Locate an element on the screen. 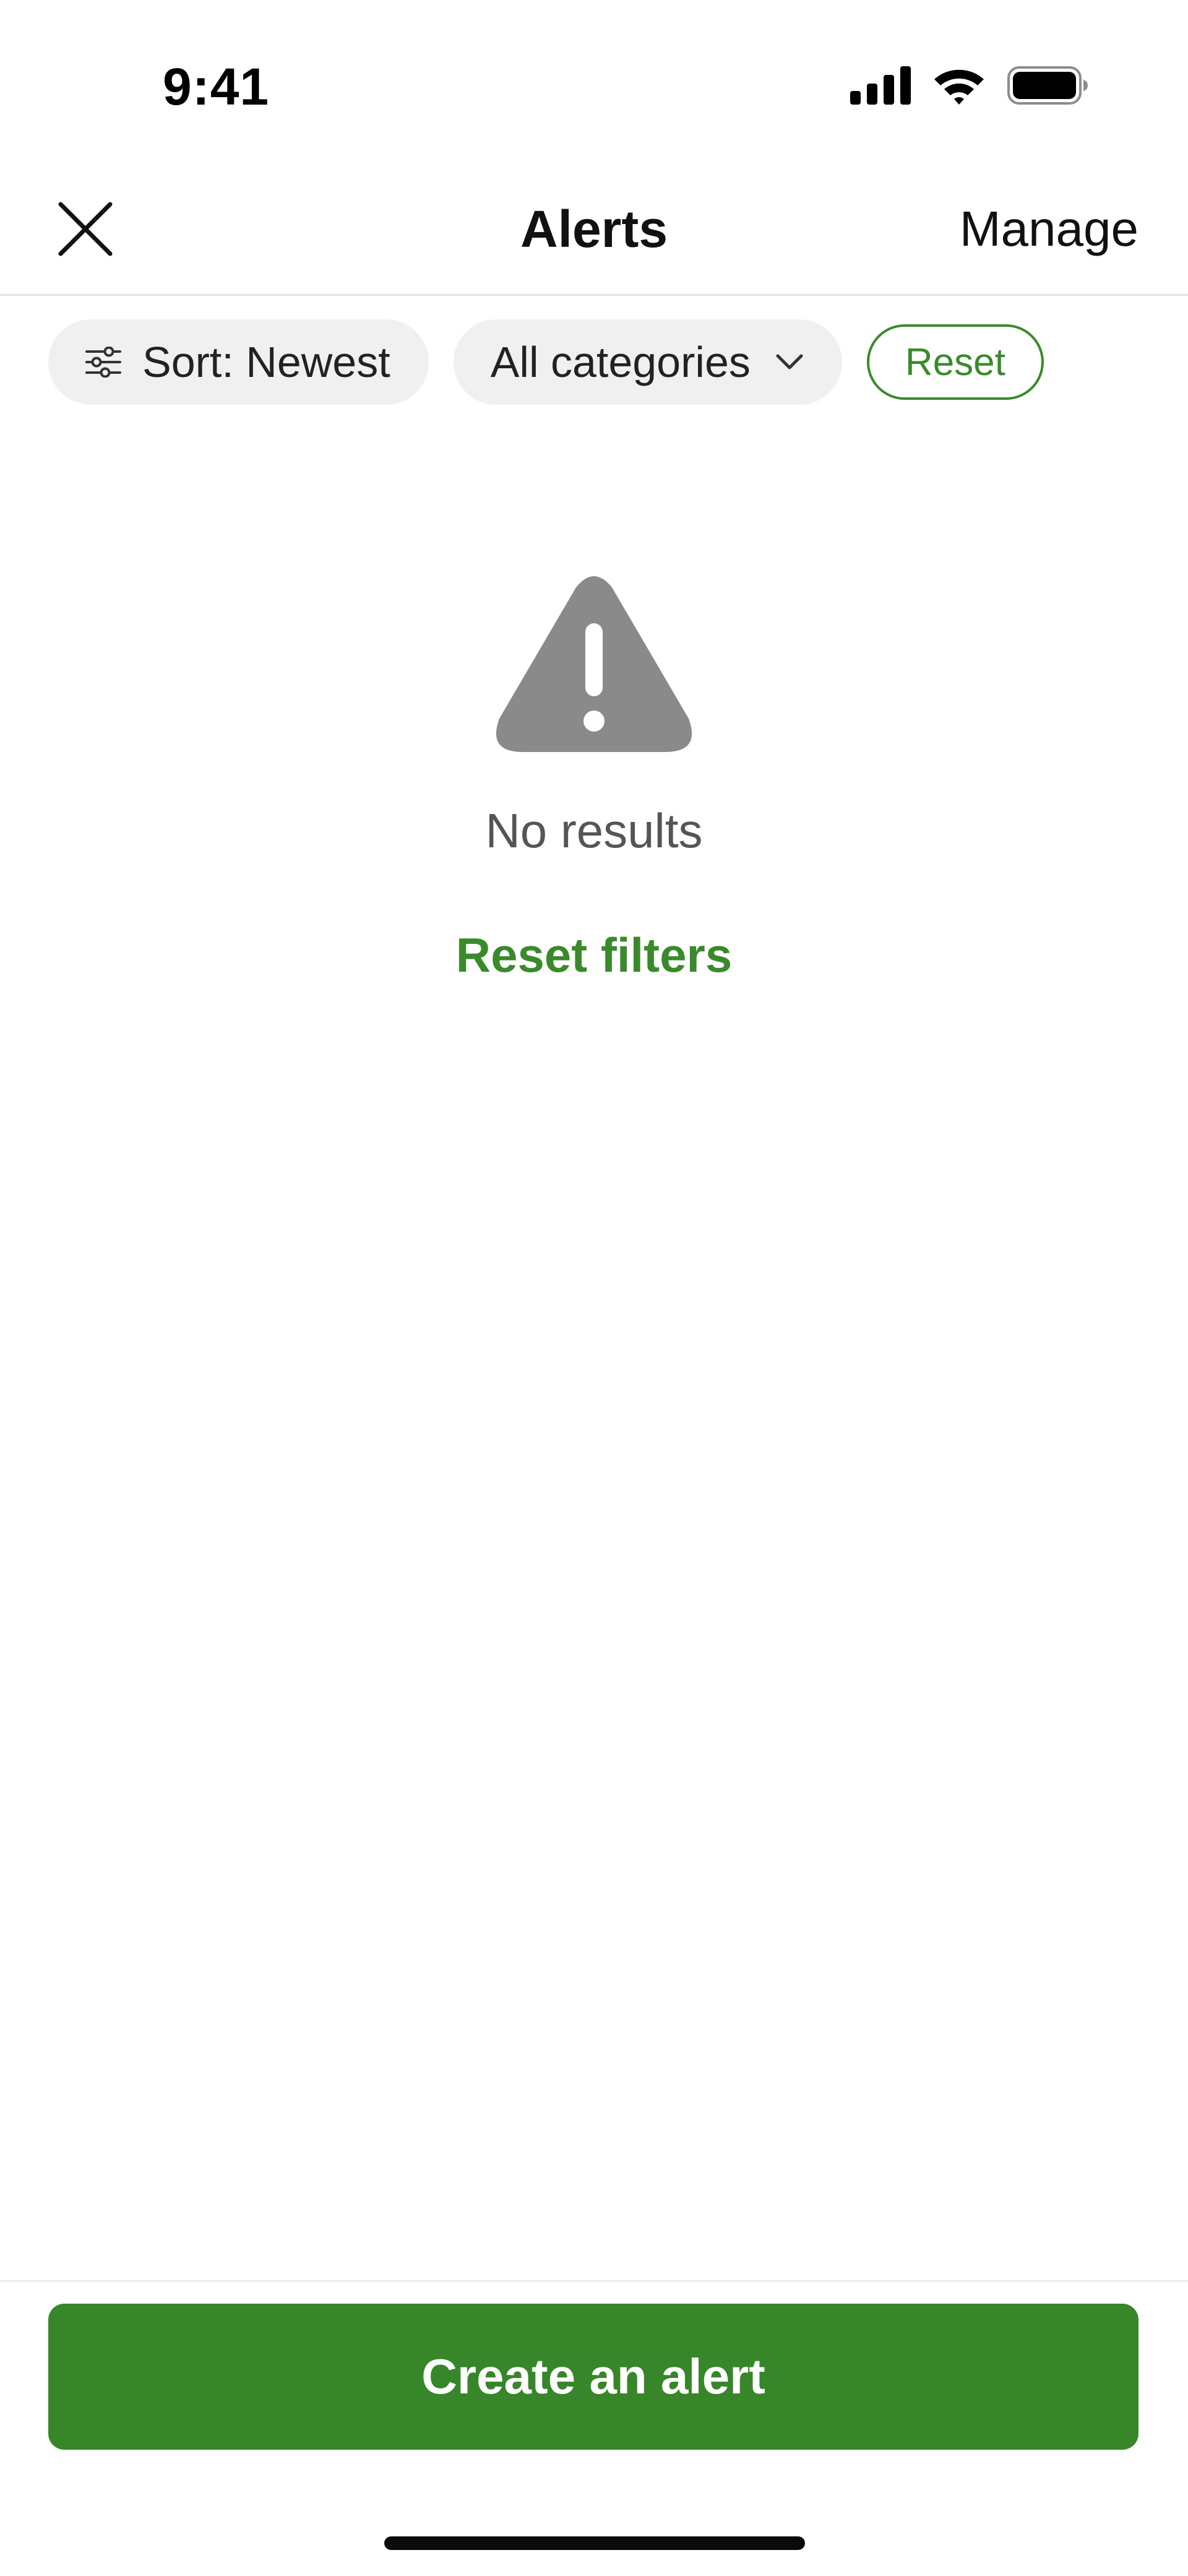 Image resolution: width=1188 pixels, height=2576 pixels. status-time: 9:41 is located at coordinates (216, 87).